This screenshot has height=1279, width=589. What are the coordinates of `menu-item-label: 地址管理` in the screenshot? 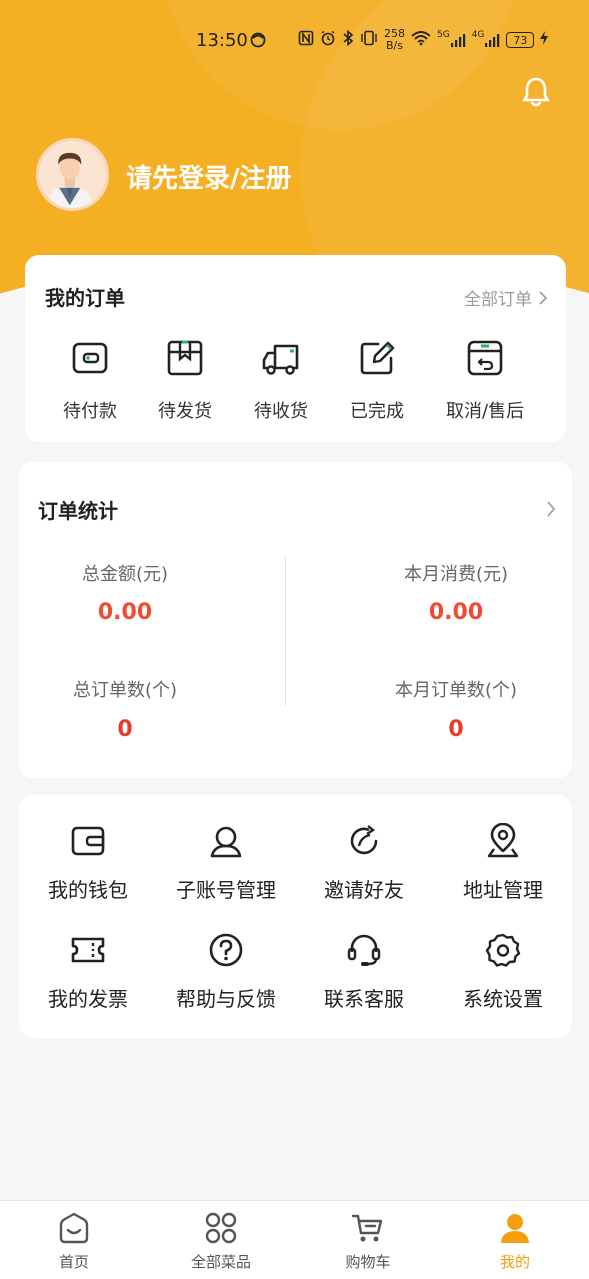 It's located at (503, 890).